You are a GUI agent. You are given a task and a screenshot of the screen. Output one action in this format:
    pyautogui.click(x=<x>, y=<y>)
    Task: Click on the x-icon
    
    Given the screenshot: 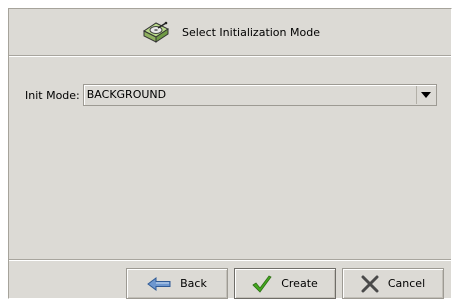 What is the action you would take?
    pyautogui.click(x=370, y=283)
    